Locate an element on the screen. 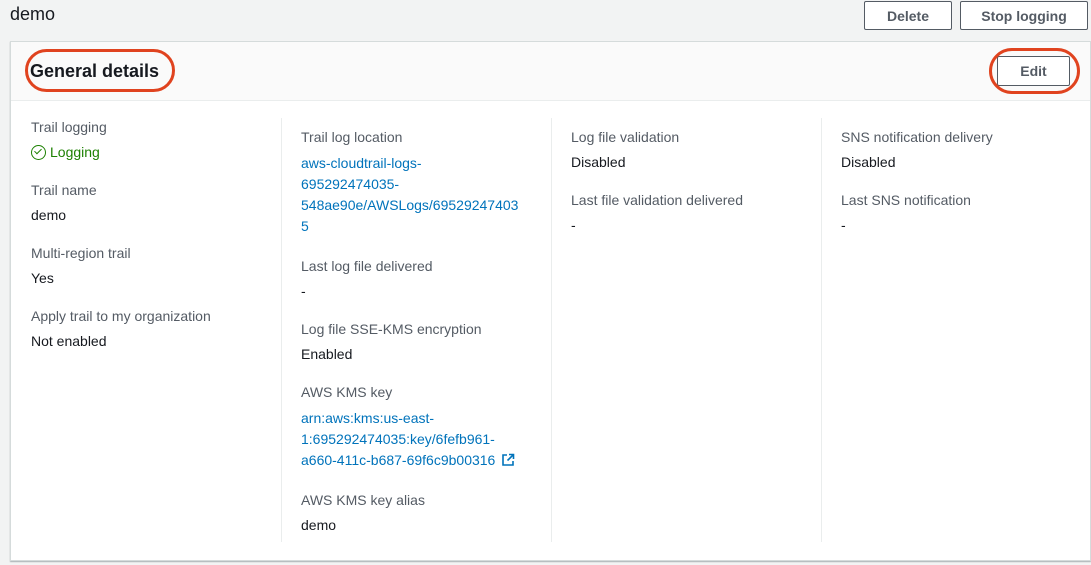 The image size is (1091, 565). panel-title: General details is located at coordinates (95, 71).